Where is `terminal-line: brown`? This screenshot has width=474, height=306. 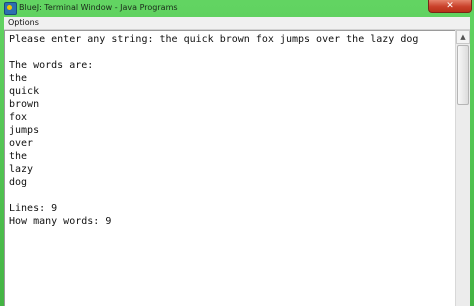 terminal-line: brown is located at coordinates (24, 104).